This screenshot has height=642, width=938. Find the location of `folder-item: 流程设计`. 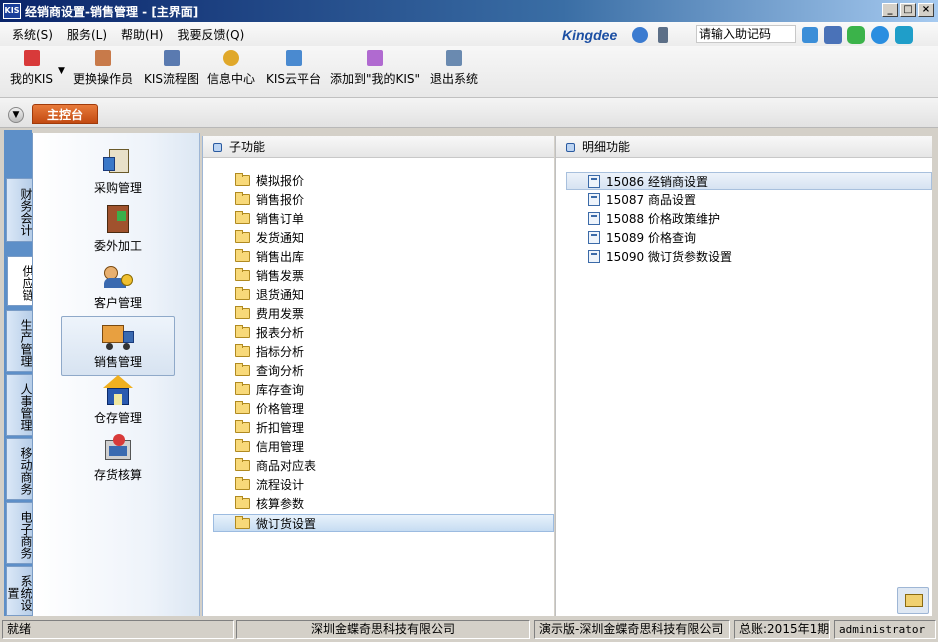

folder-item: 流程设计 is located at coordinates (269, 485).